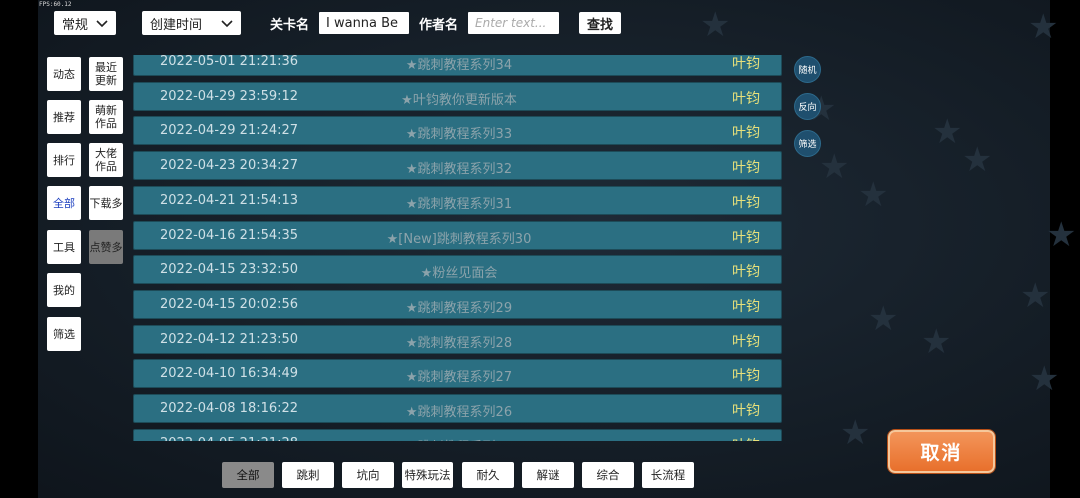  I want to click on sidebar-filter-label: 下载多, so click(106, 203).